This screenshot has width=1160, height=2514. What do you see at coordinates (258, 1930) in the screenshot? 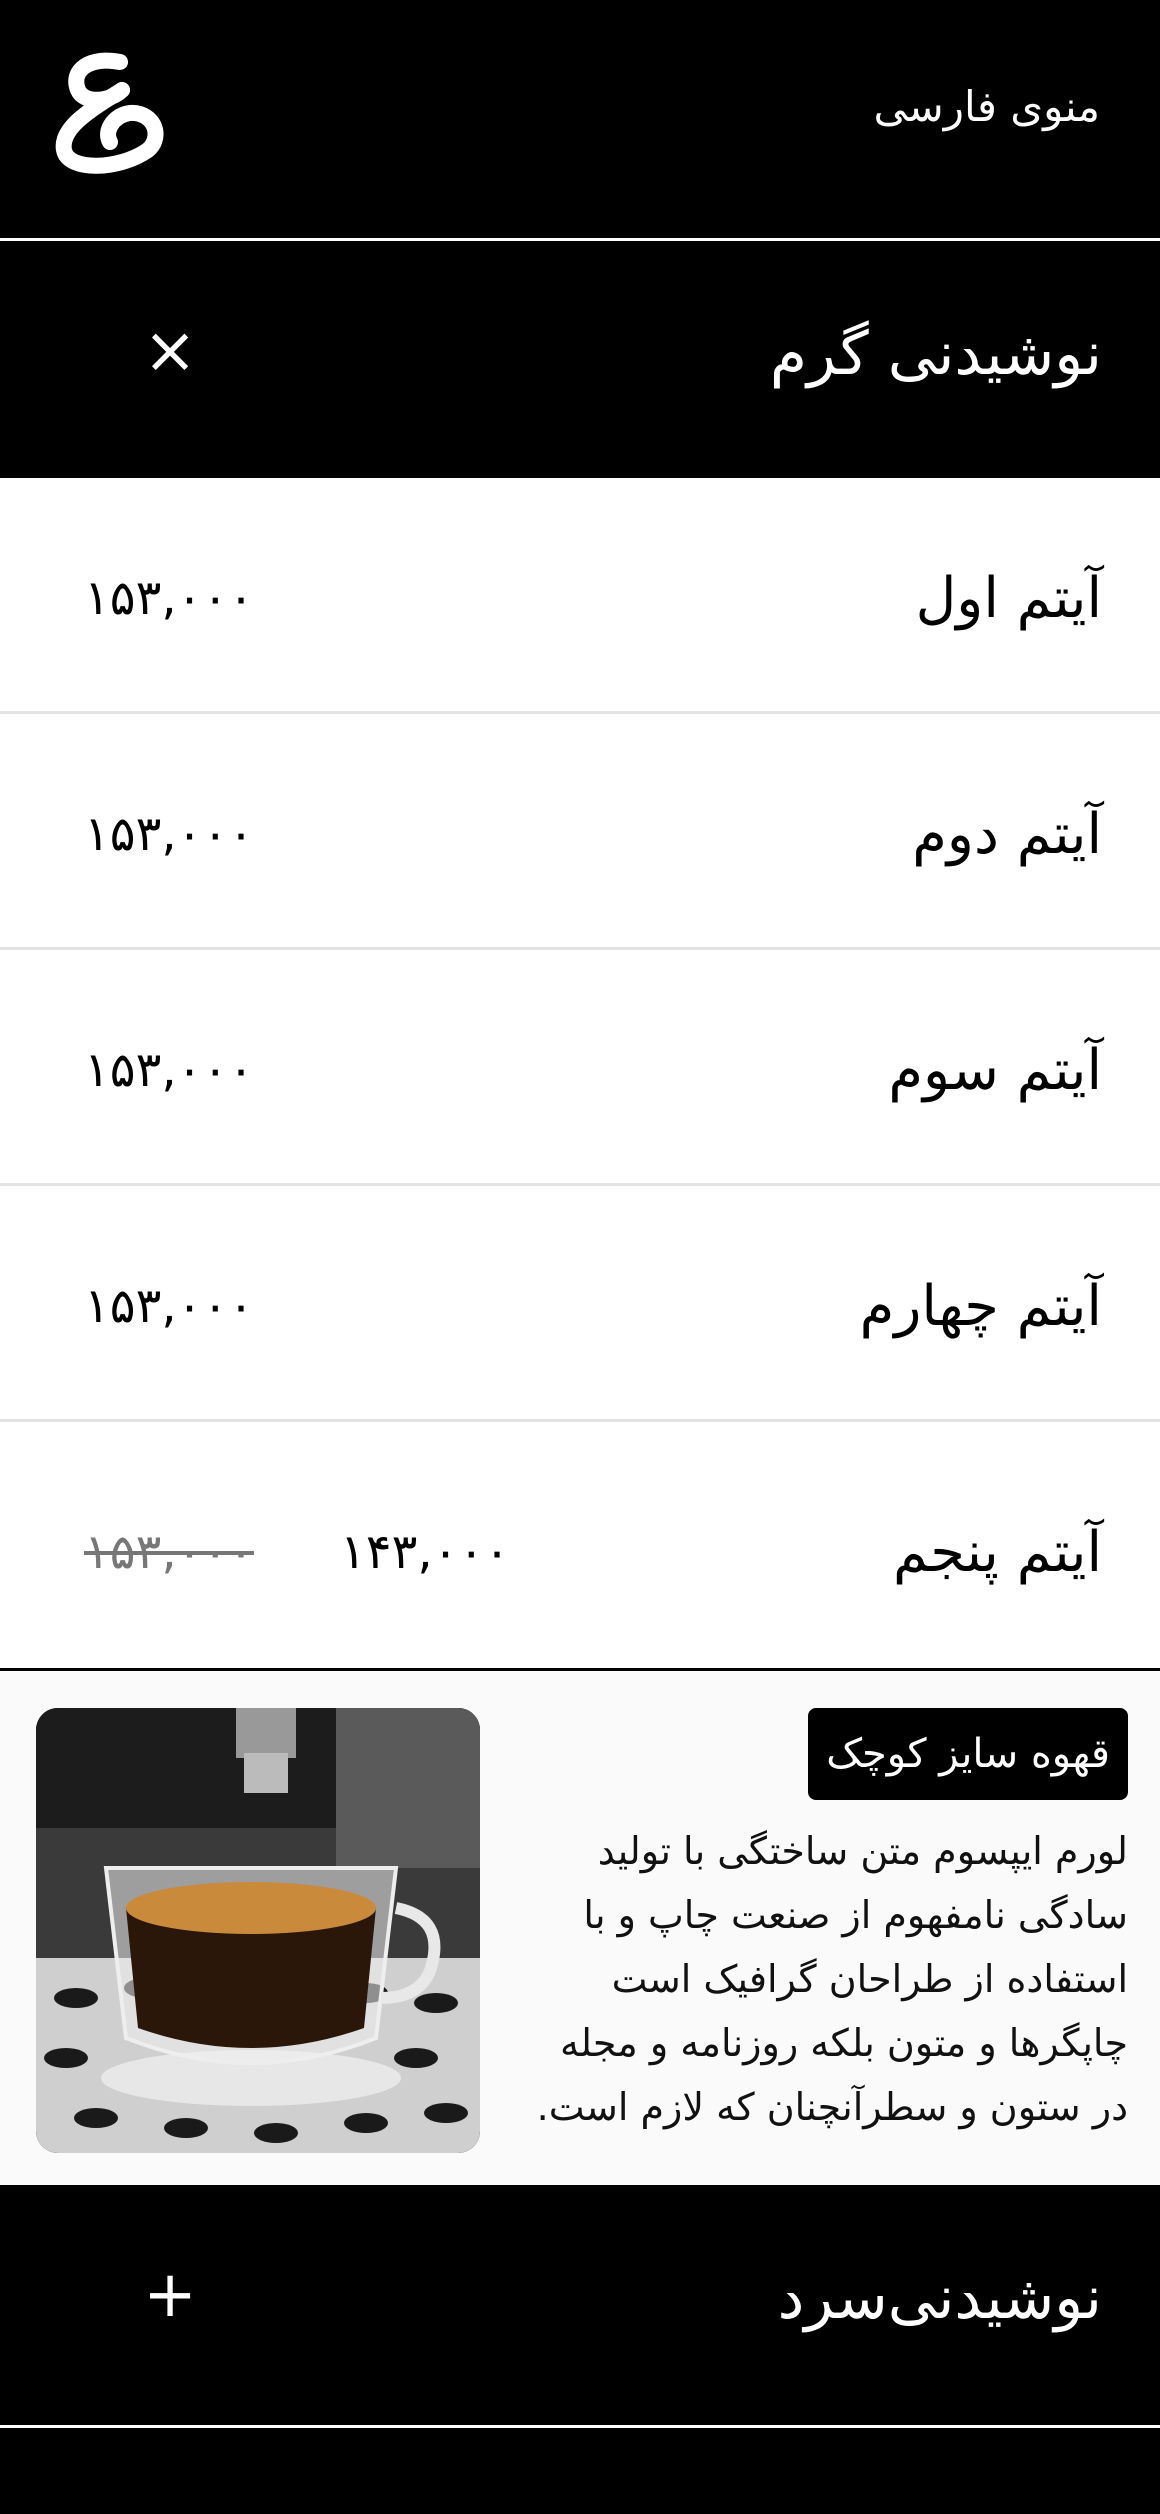
I see `espresso-cup-image` at bounding box center [258, 1930].